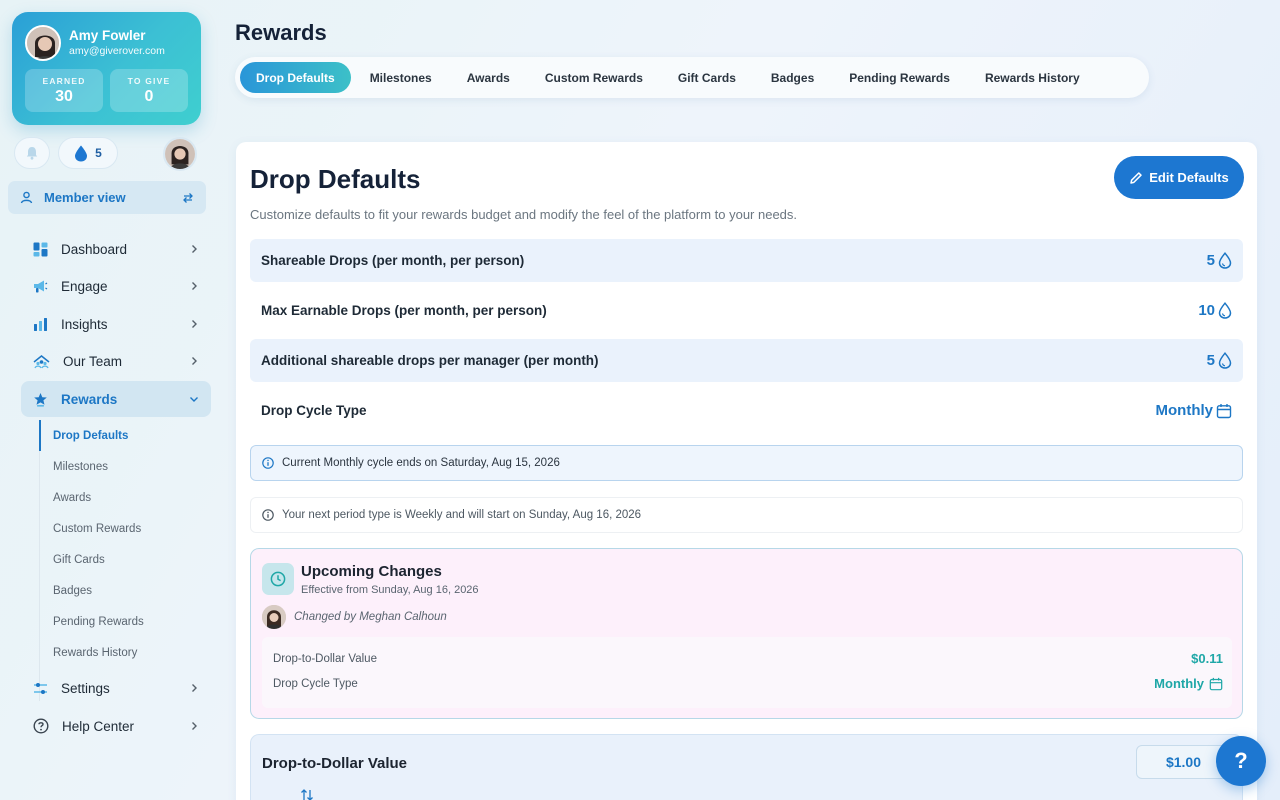  I want to click on setting-value: 10, so click(1215, 310).